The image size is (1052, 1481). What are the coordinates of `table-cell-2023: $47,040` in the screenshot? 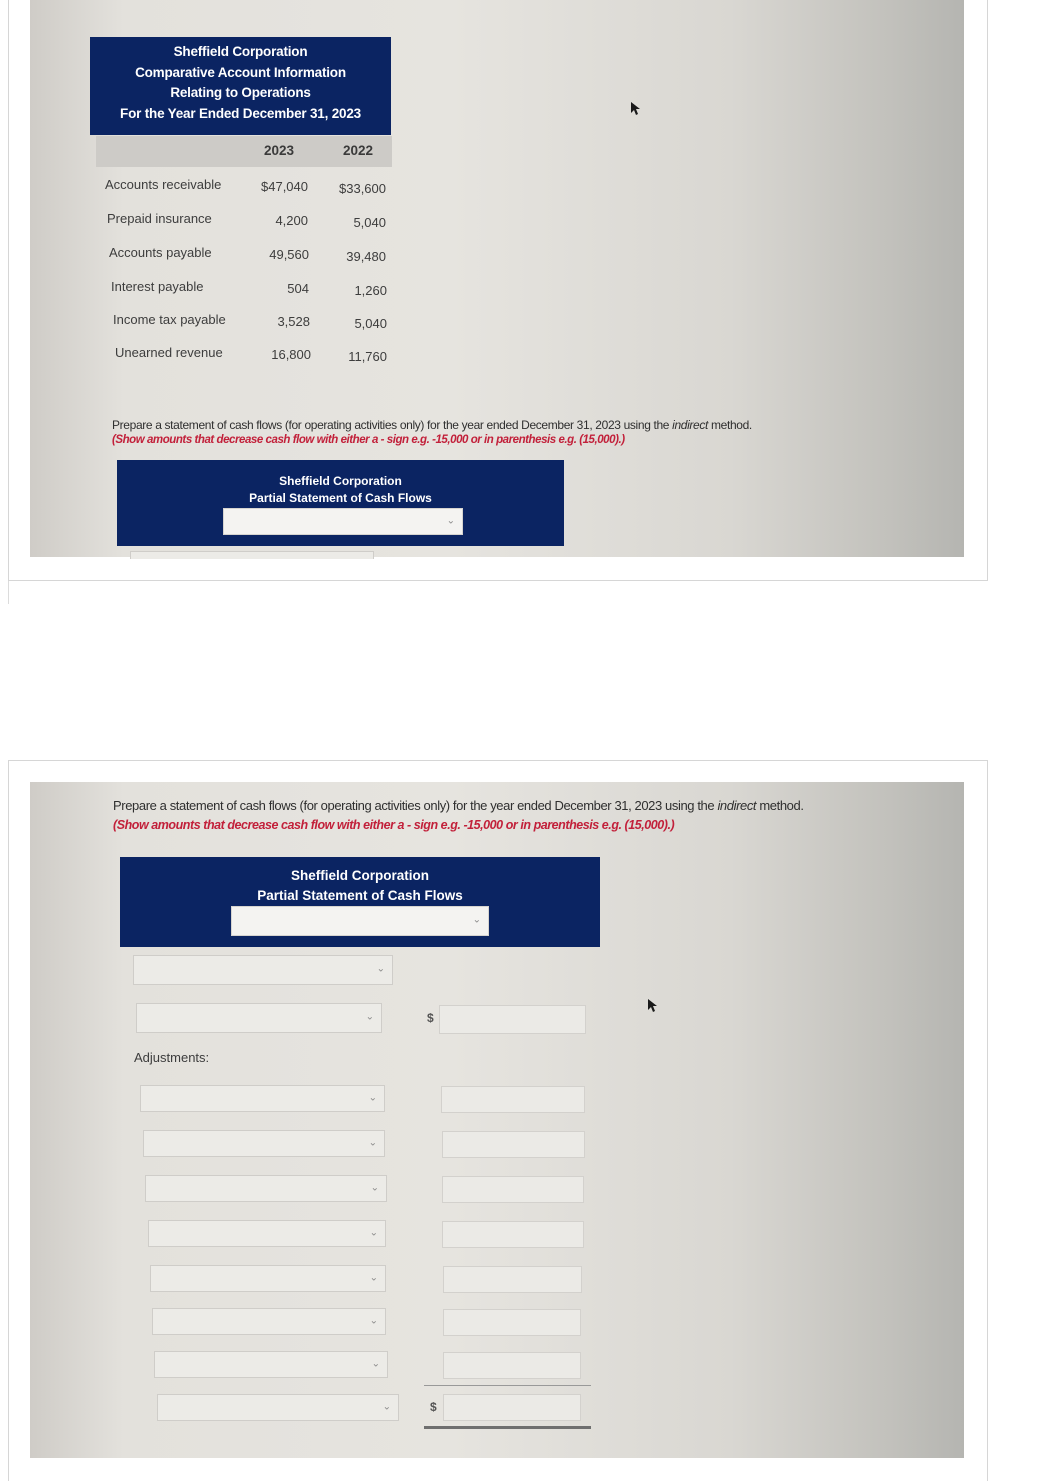 It's located at (284, 186).